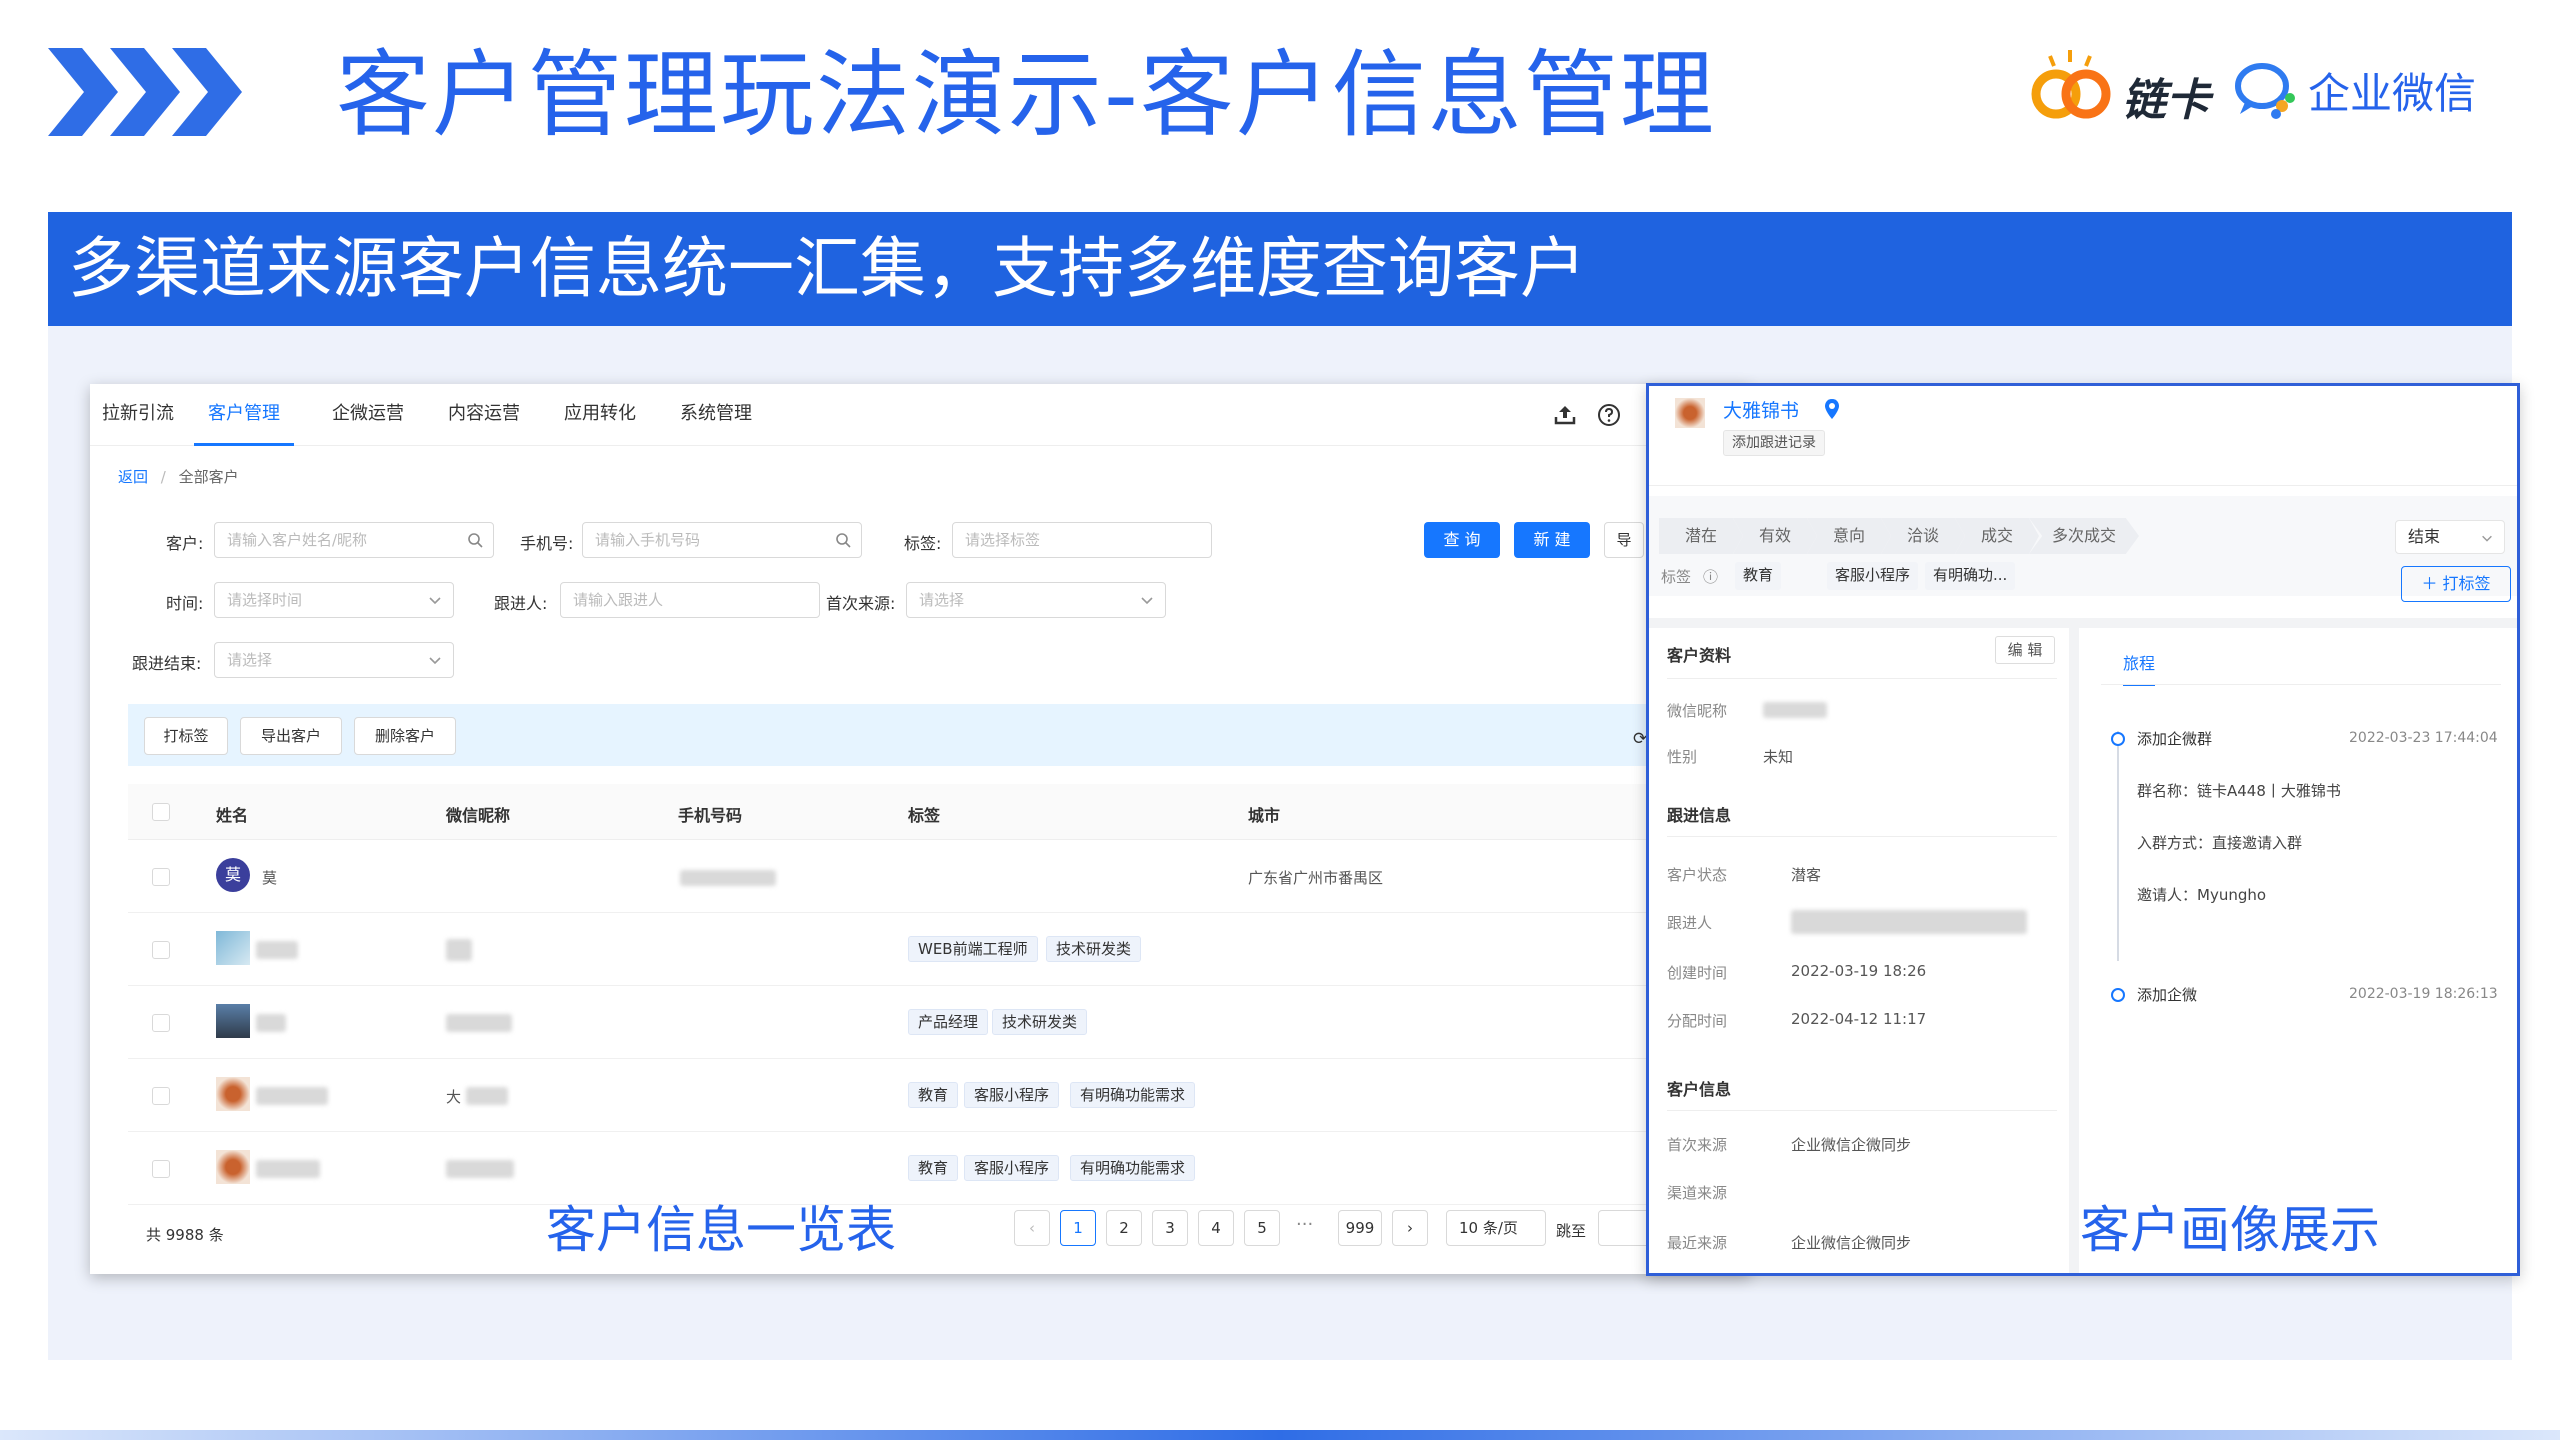 This screenshot has height=1440, width=2560. Describe the element at coordinates (722, 540) in the screenshot. I see `phone-search-input: 请输入手机号码` at that location.